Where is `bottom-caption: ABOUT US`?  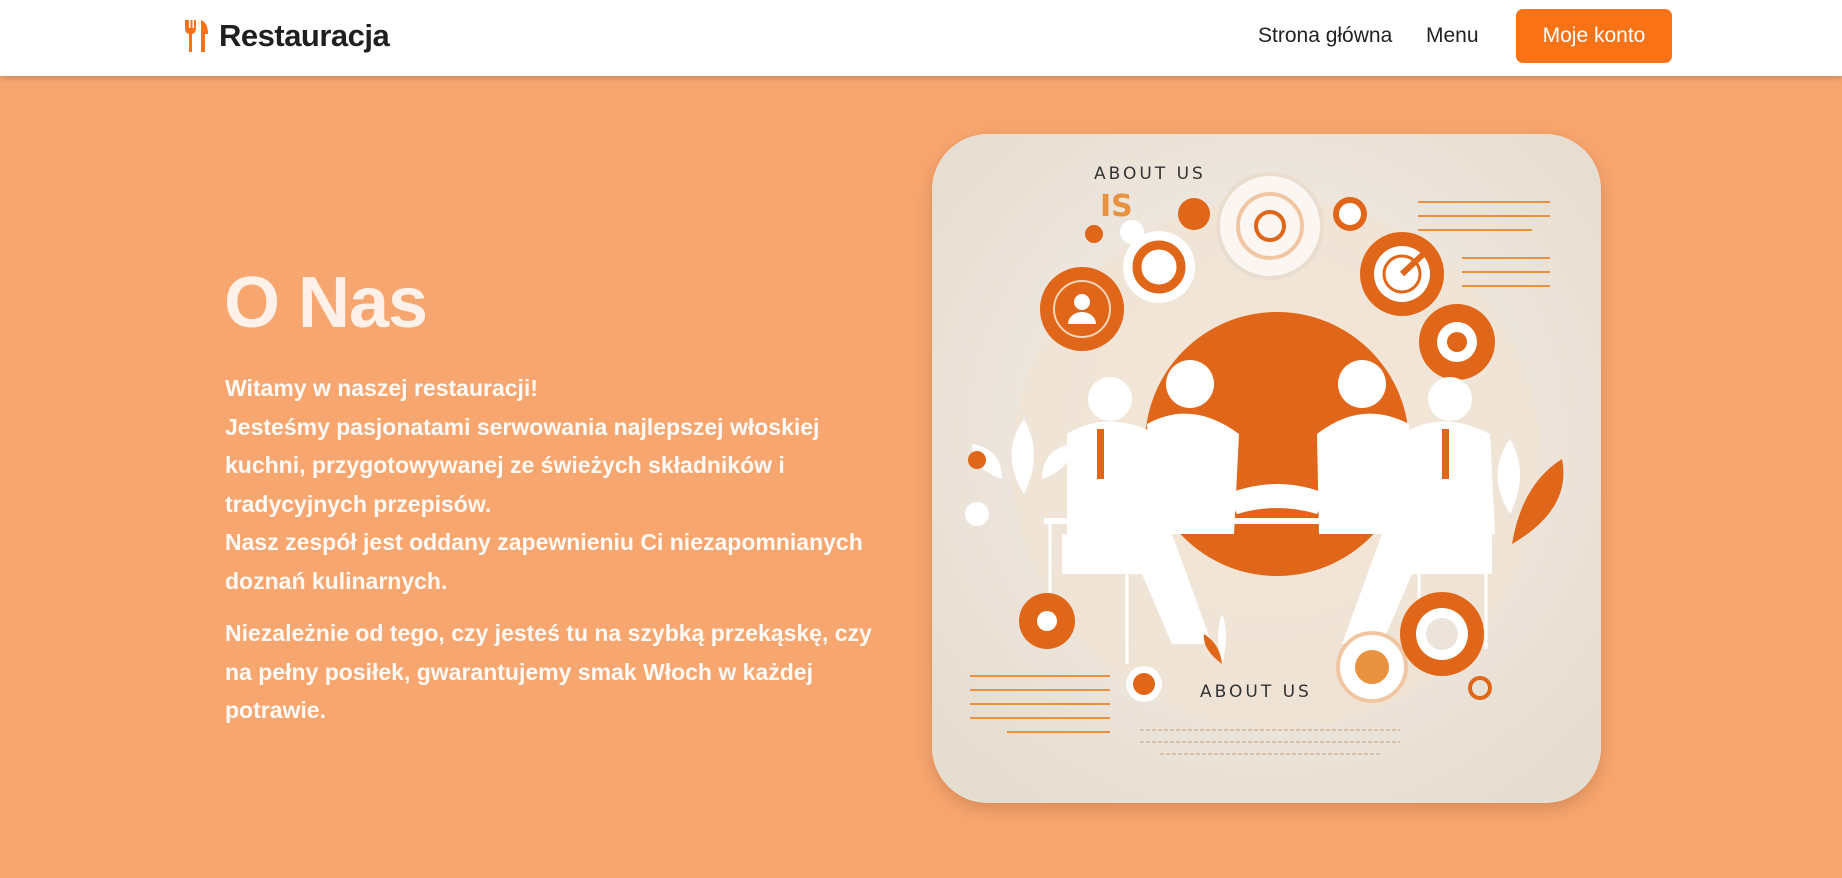
bottom-caption: ABOUT US is located at coordinates (1256, 692).